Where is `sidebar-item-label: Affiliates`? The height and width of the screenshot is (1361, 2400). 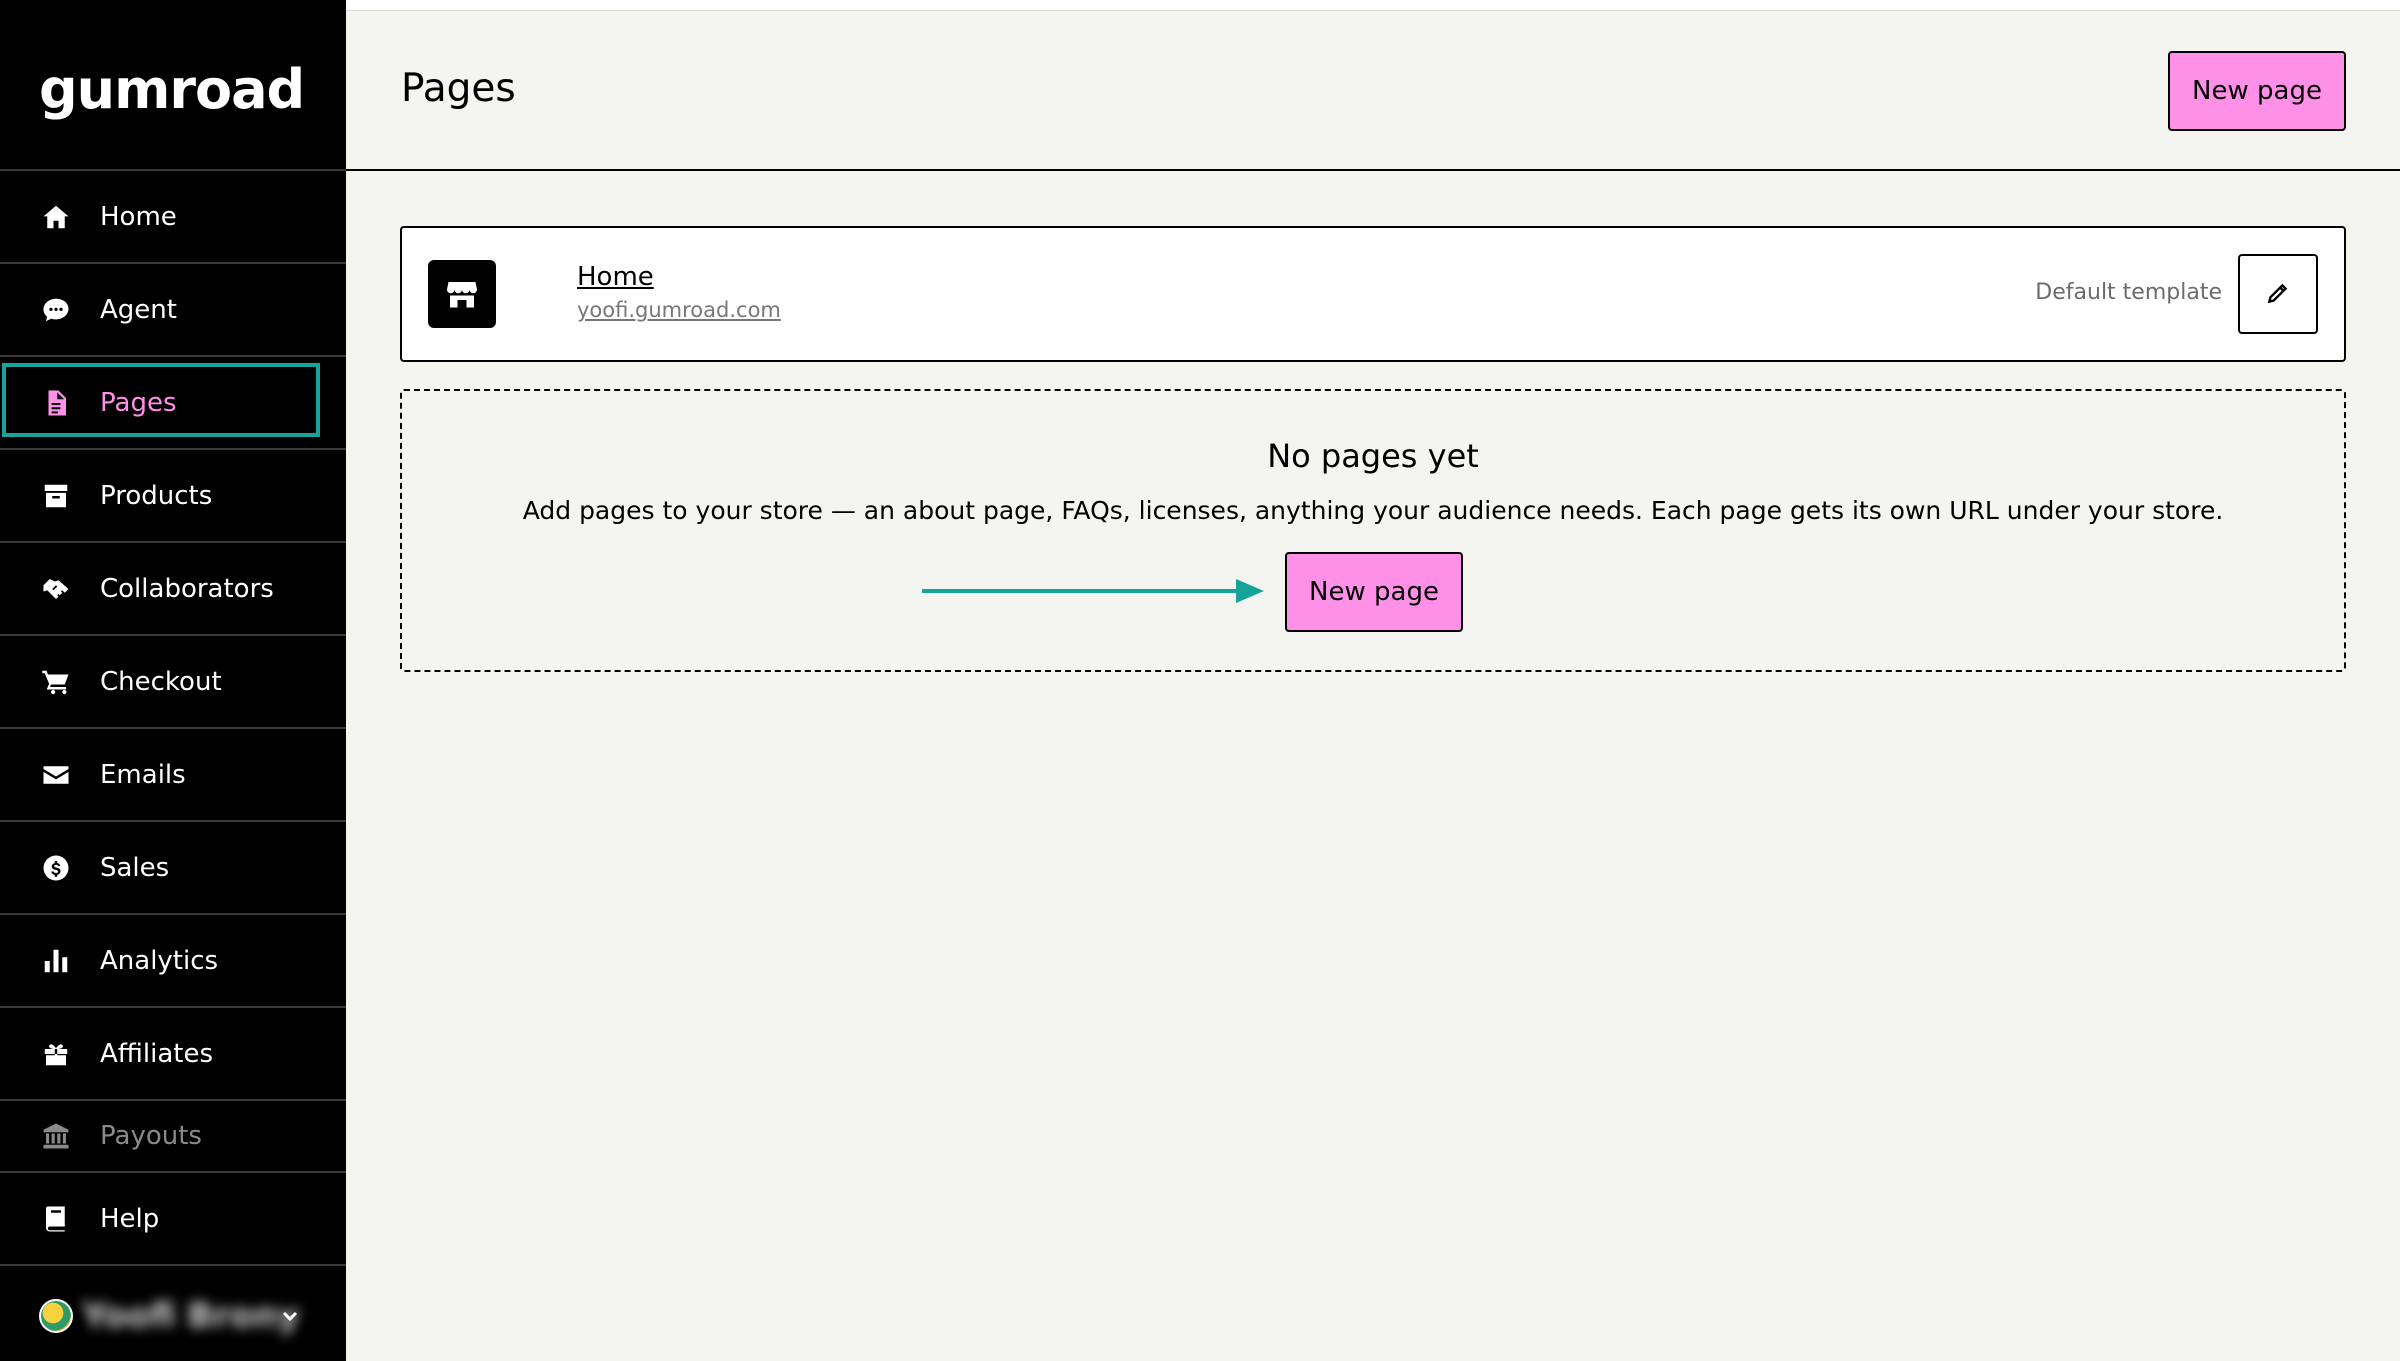
sidebar-item-label: Affiliates is located at coordinates (157, 1053).